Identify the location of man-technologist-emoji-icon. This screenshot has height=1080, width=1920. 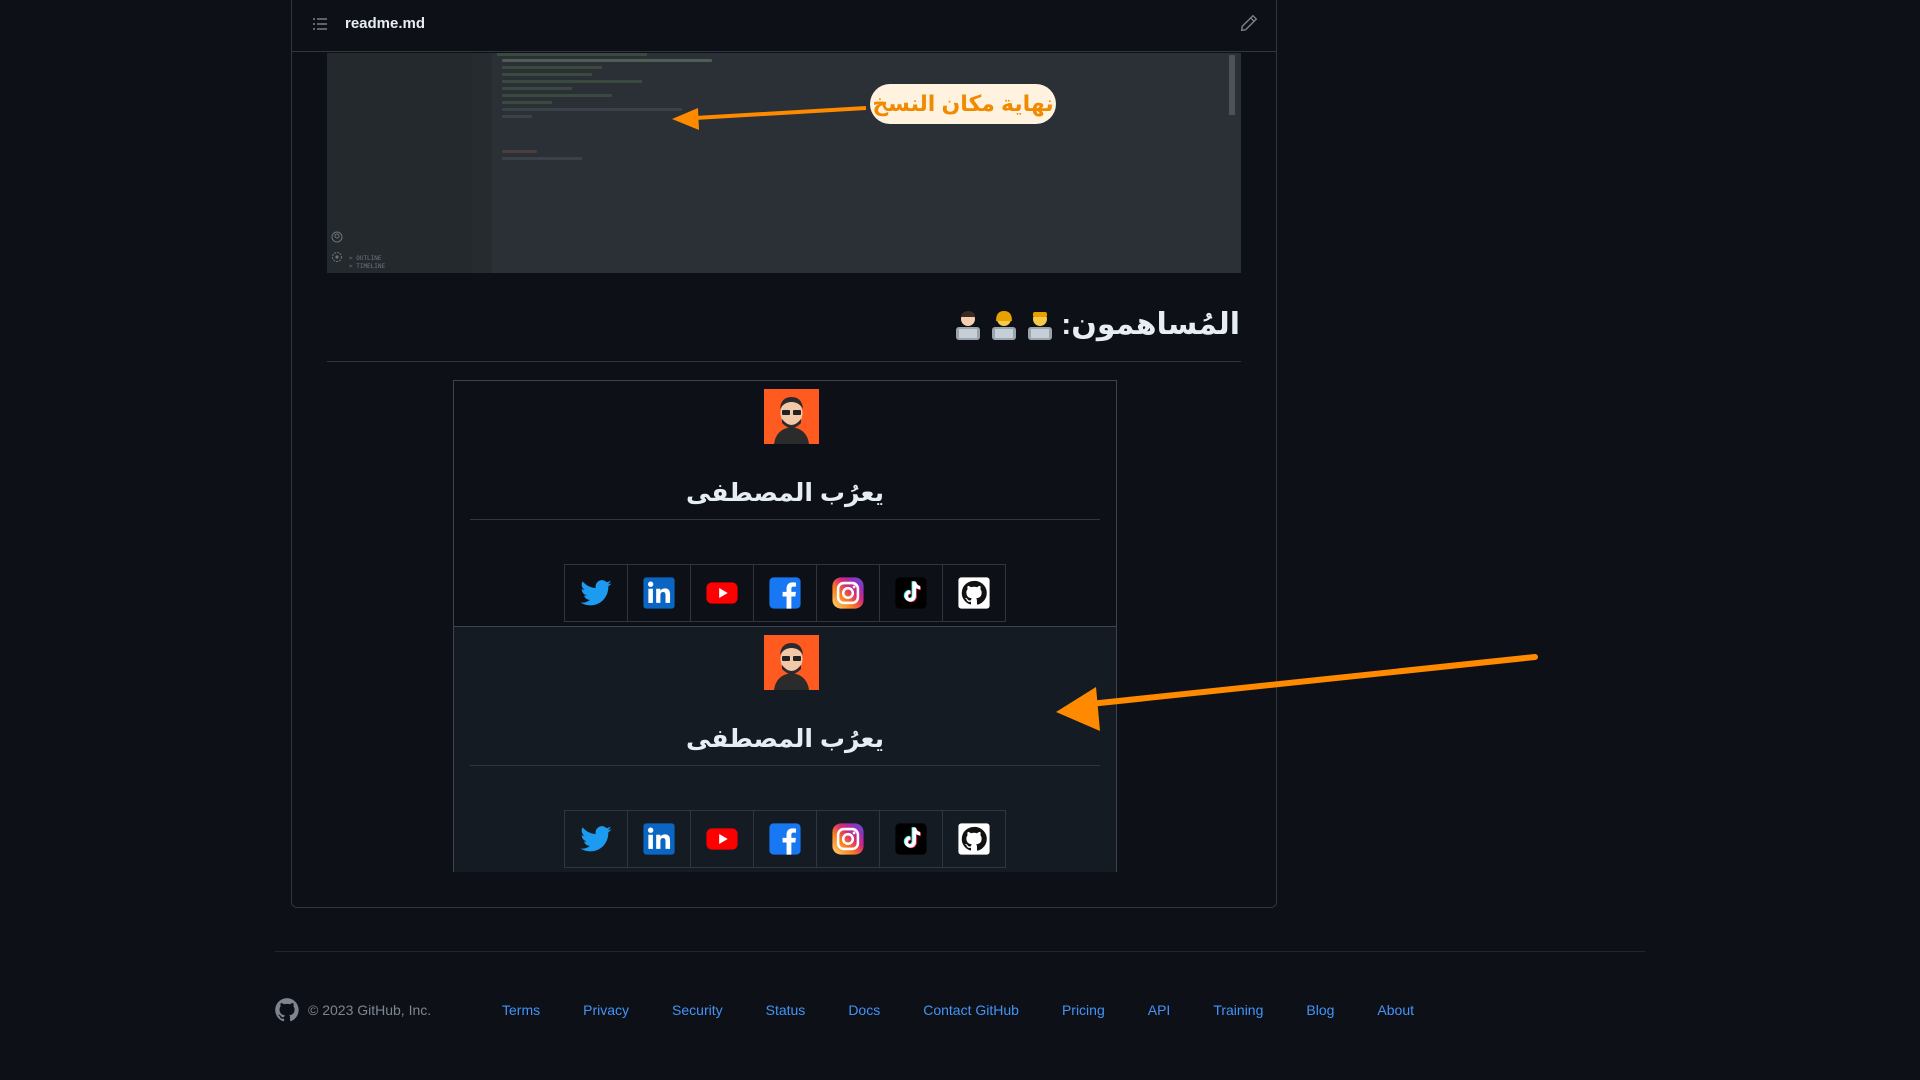
(968, 325).